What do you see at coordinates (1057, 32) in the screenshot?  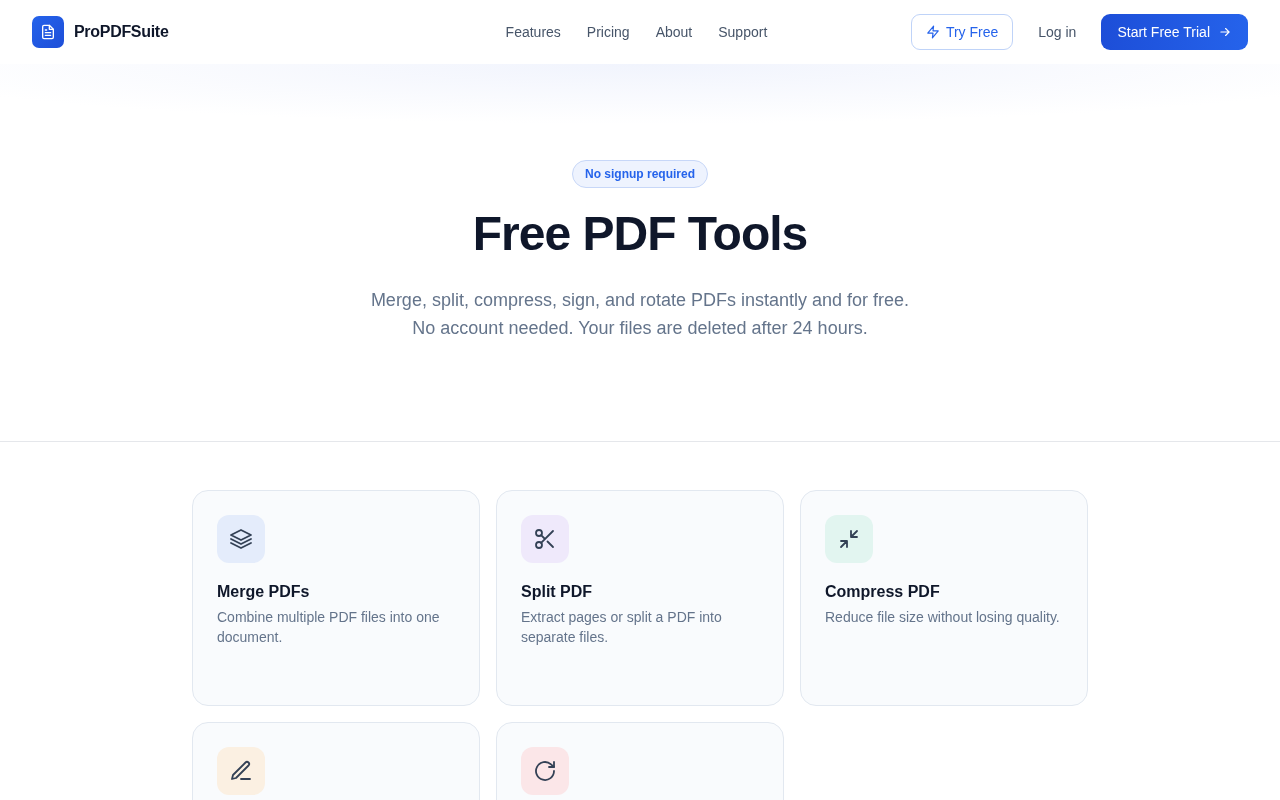 I see `login-link: Log in` at bounding box center [1057, 32].